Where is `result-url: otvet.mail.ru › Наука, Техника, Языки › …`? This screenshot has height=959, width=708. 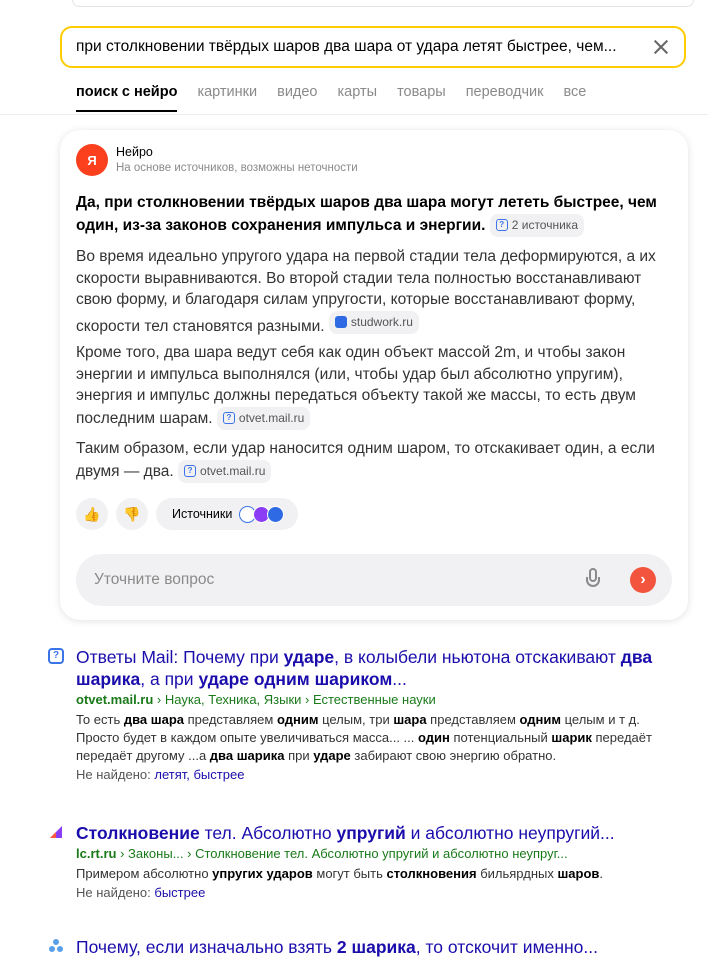 result-url: otvet.mail.ru › Наука, Техника, Языки › … is located at coordinates (376, 699).